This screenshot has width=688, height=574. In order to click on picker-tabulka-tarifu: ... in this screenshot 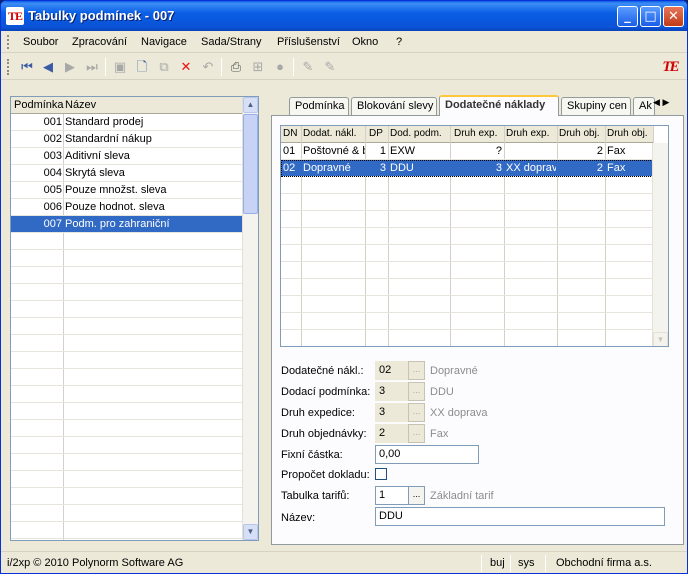, I will do `click(416, 495)`.